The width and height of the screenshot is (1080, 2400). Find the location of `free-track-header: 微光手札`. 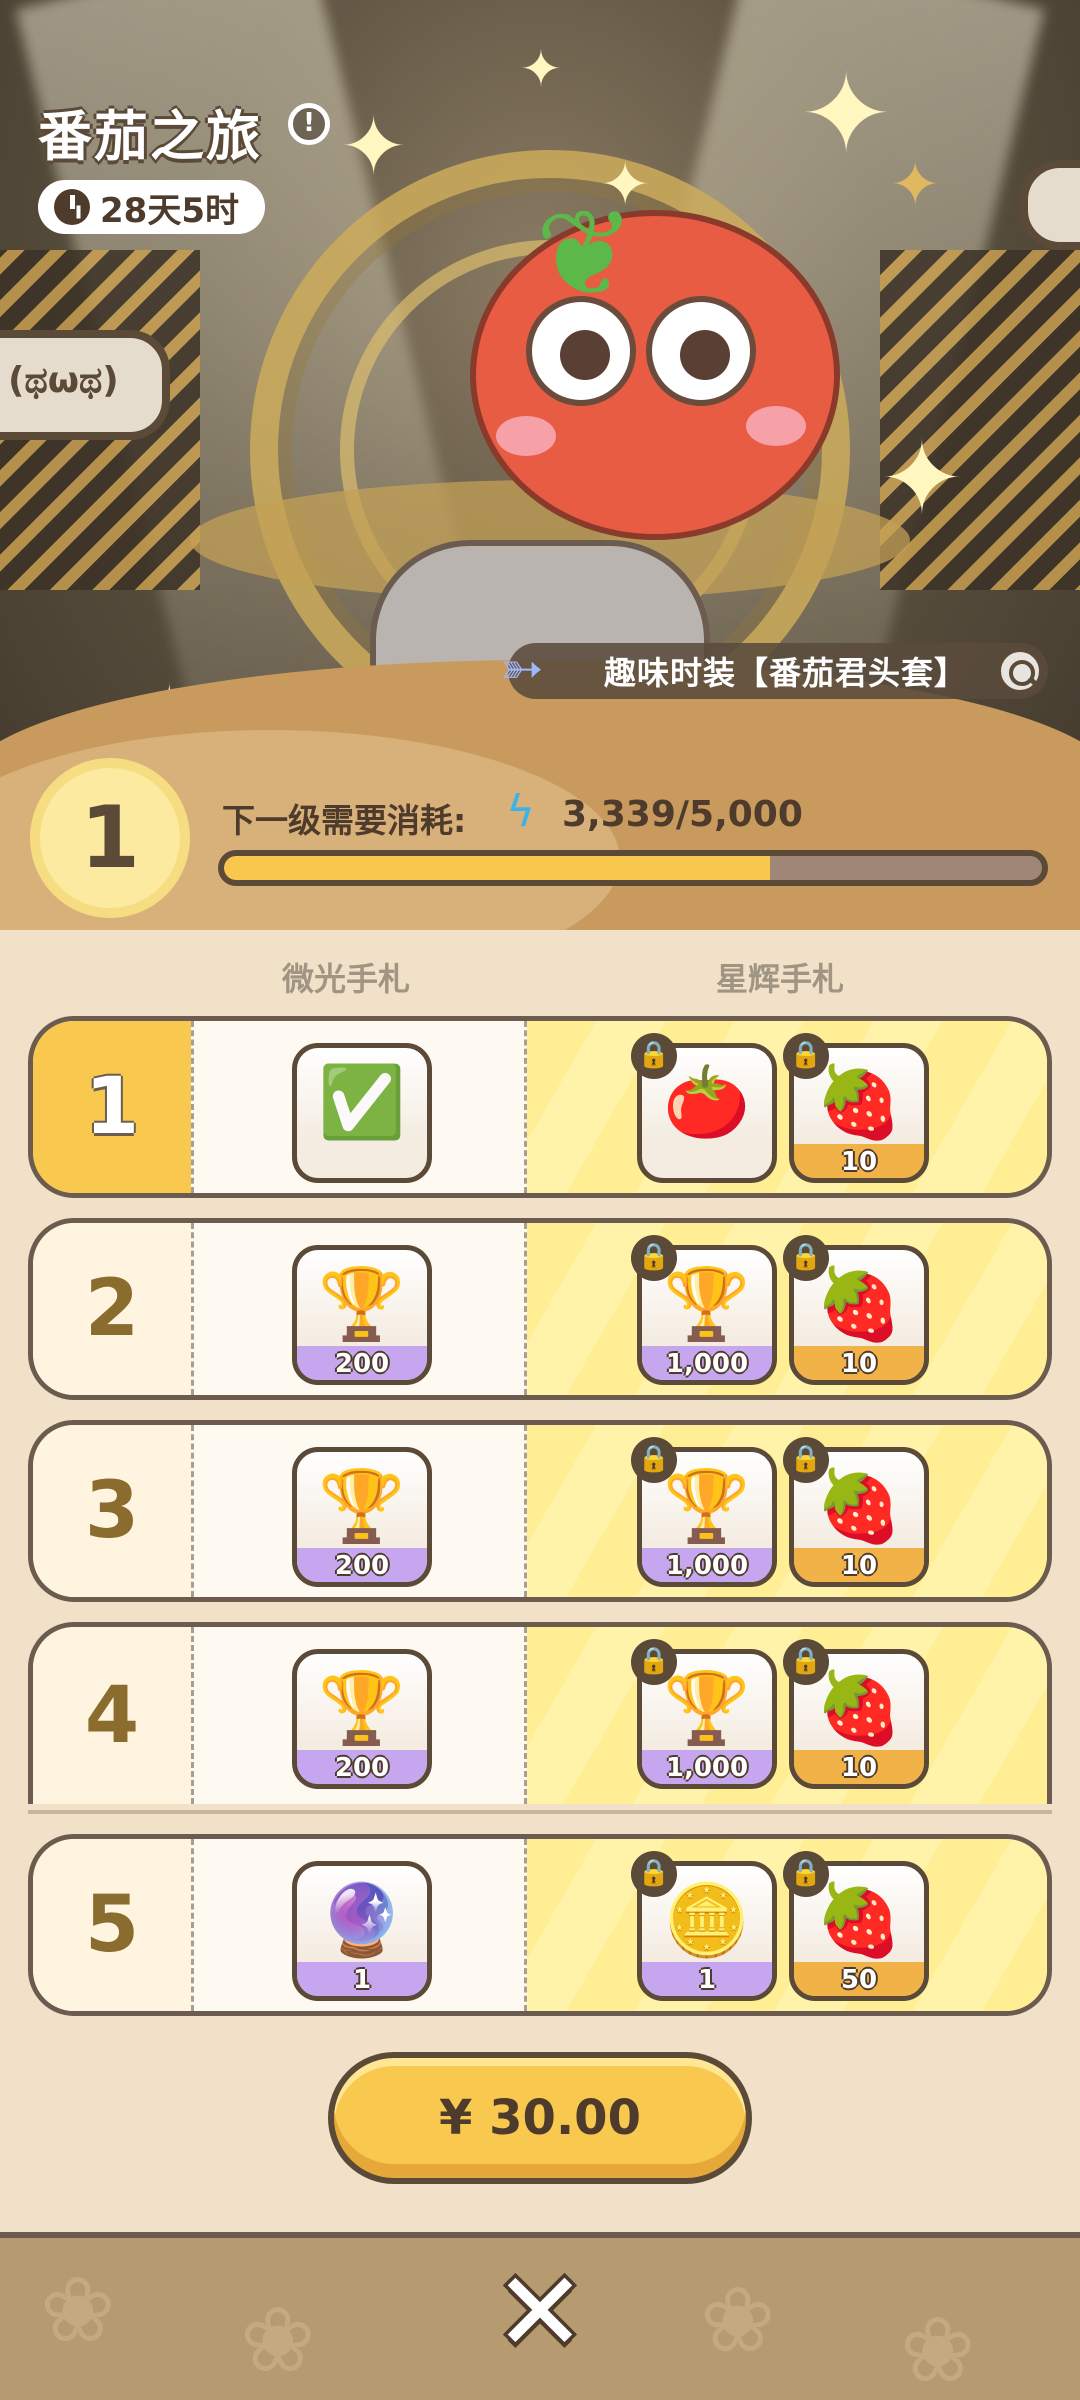

free-track-header: 微光手札 is located at coordinates (346, 979).